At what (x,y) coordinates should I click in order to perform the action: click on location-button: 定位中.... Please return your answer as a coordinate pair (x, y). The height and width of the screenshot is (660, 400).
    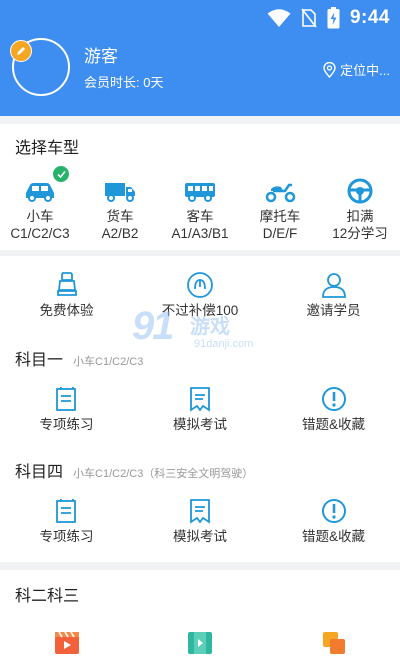
    Looking at the image, I should click on (356, 69).